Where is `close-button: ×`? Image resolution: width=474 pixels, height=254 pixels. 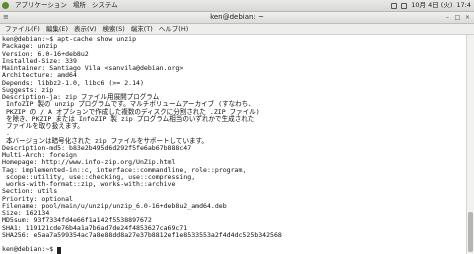
close-button: × is located at coordinates (467, 17).